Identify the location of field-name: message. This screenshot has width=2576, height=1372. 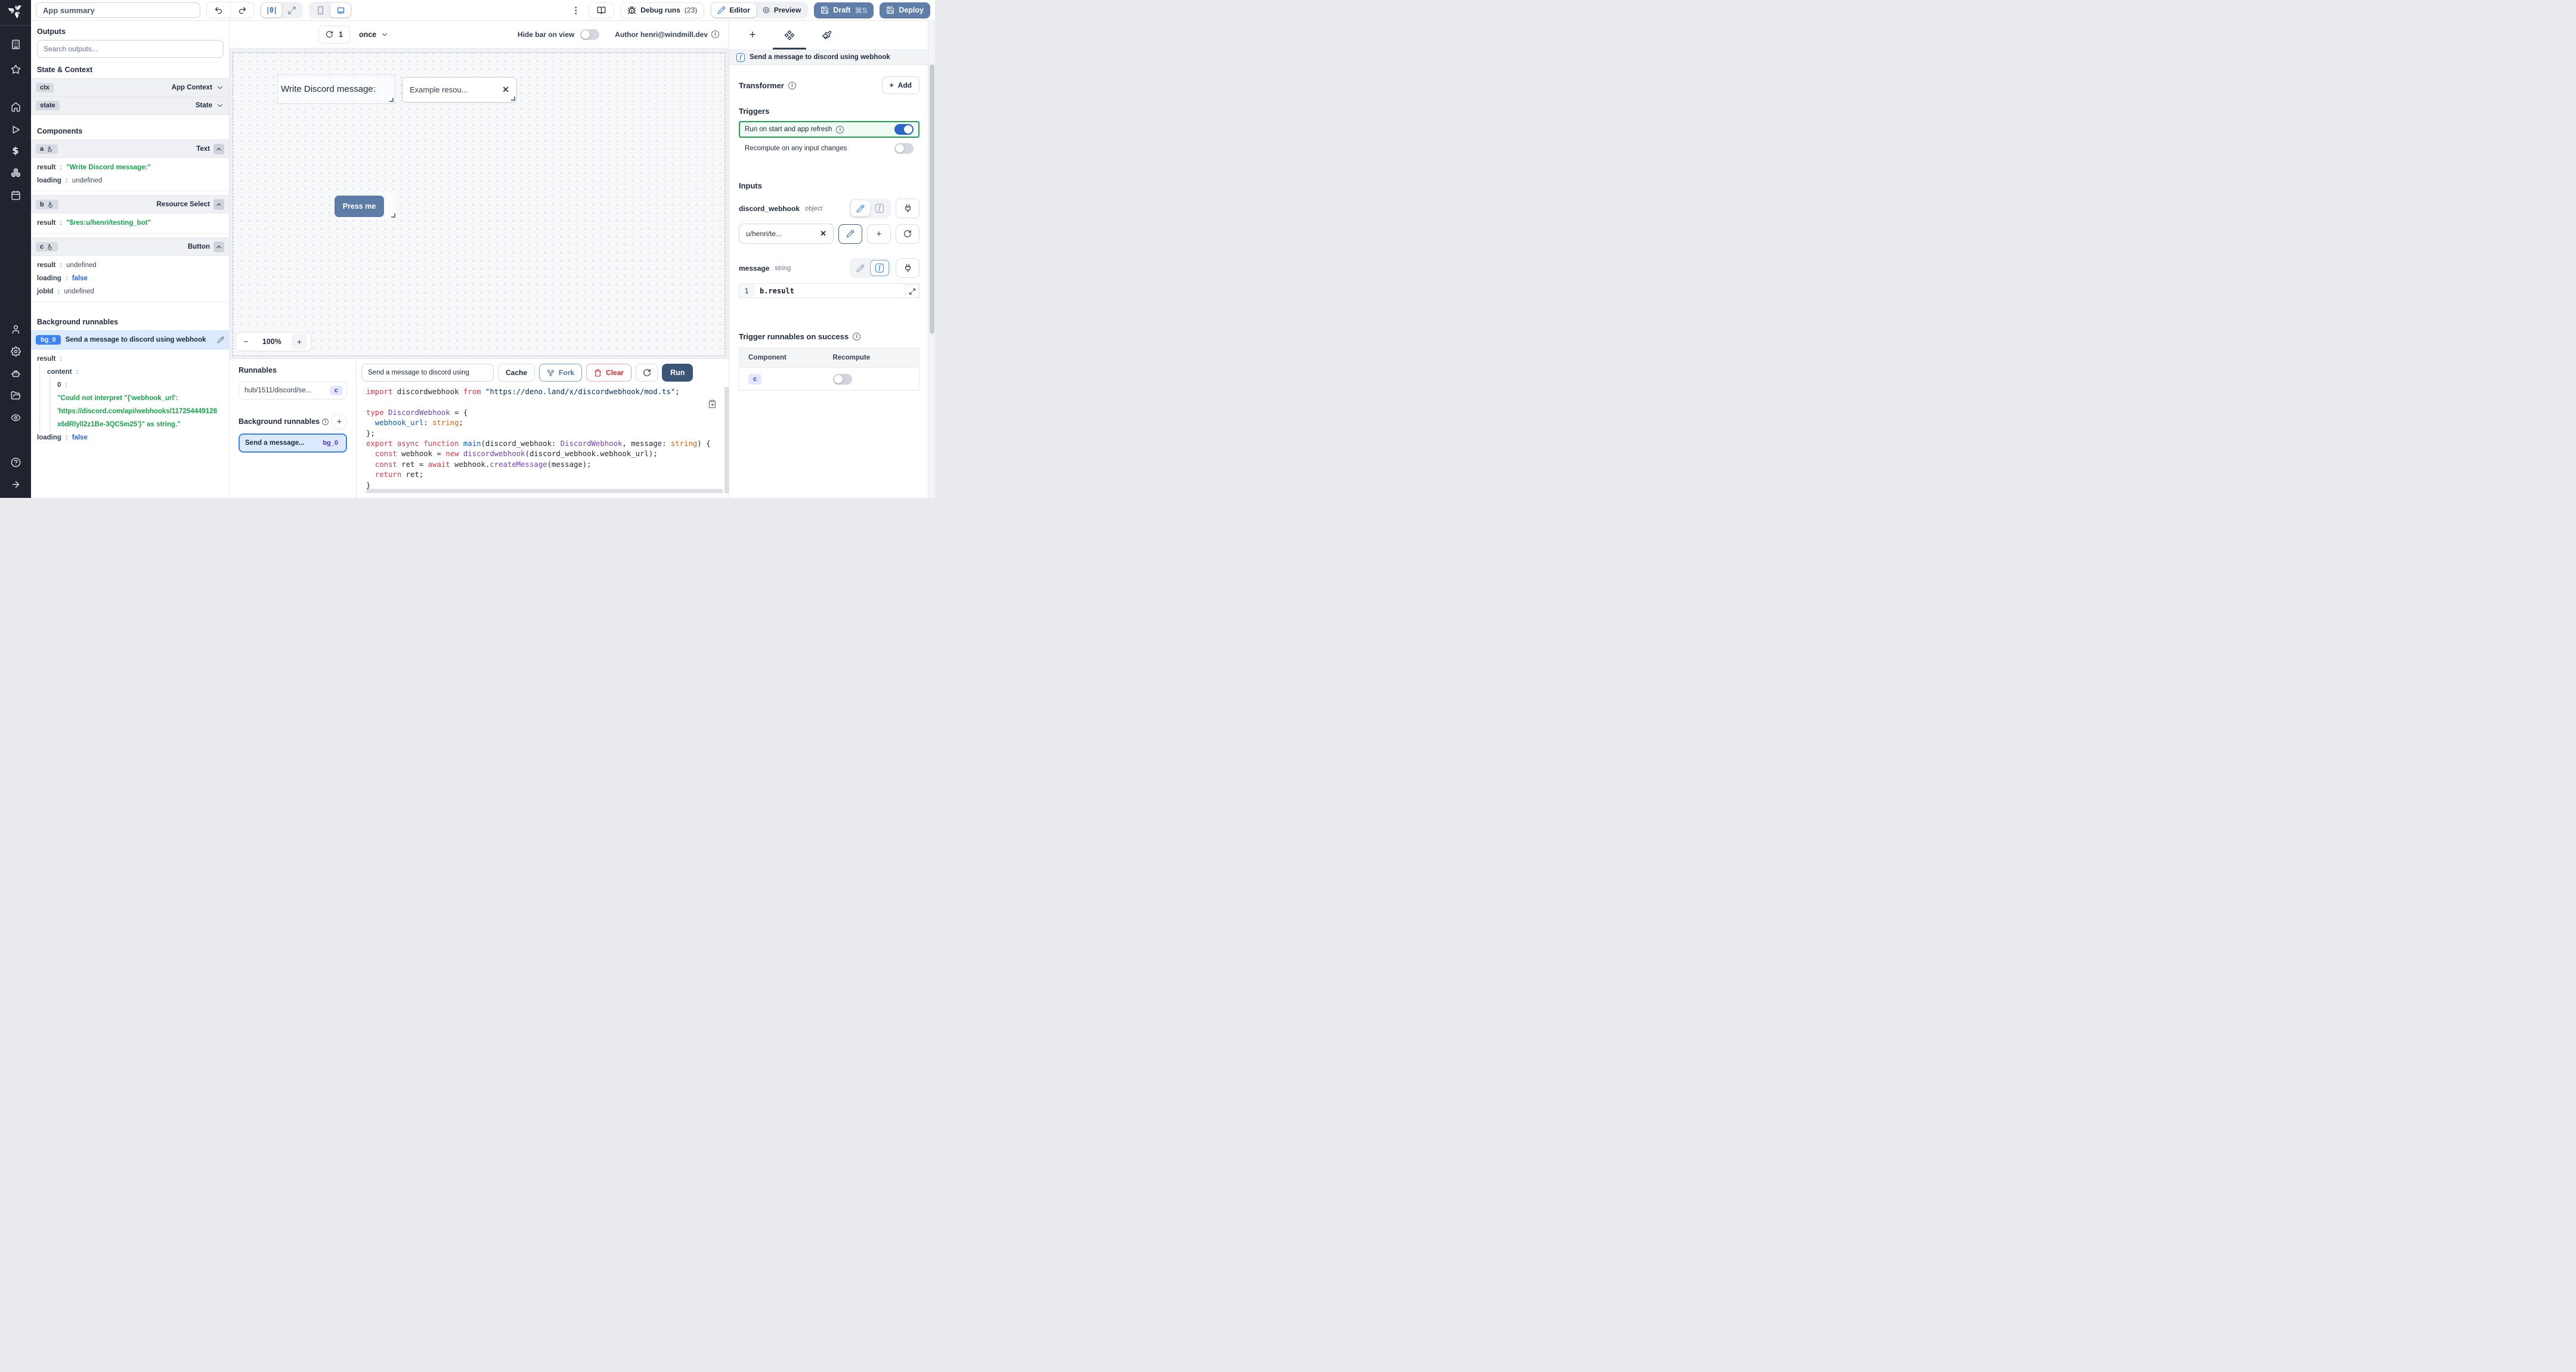
(754, 268).